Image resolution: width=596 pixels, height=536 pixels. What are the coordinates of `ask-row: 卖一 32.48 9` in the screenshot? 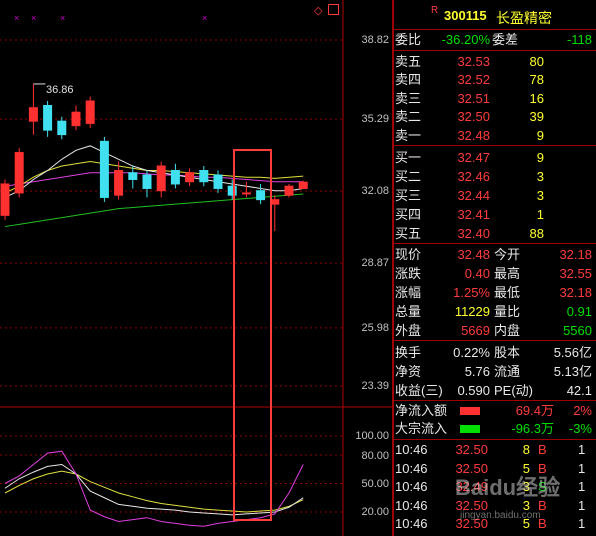 It's located at (495, 136).